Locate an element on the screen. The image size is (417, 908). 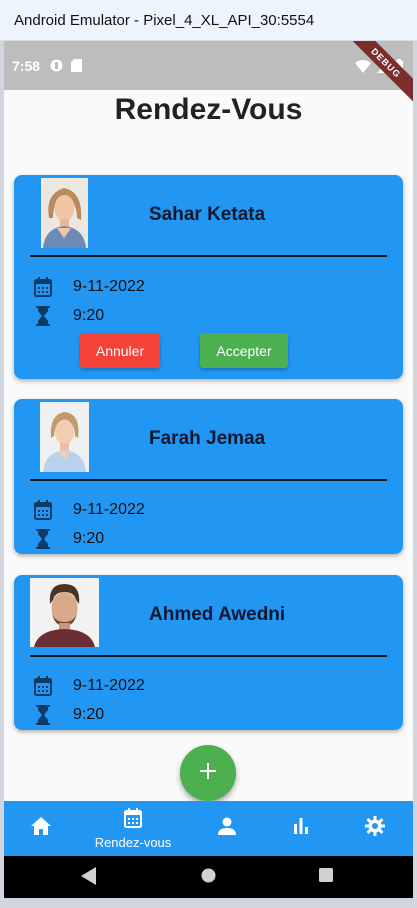
bar-chart-icon is located at coordinates (301, 828).